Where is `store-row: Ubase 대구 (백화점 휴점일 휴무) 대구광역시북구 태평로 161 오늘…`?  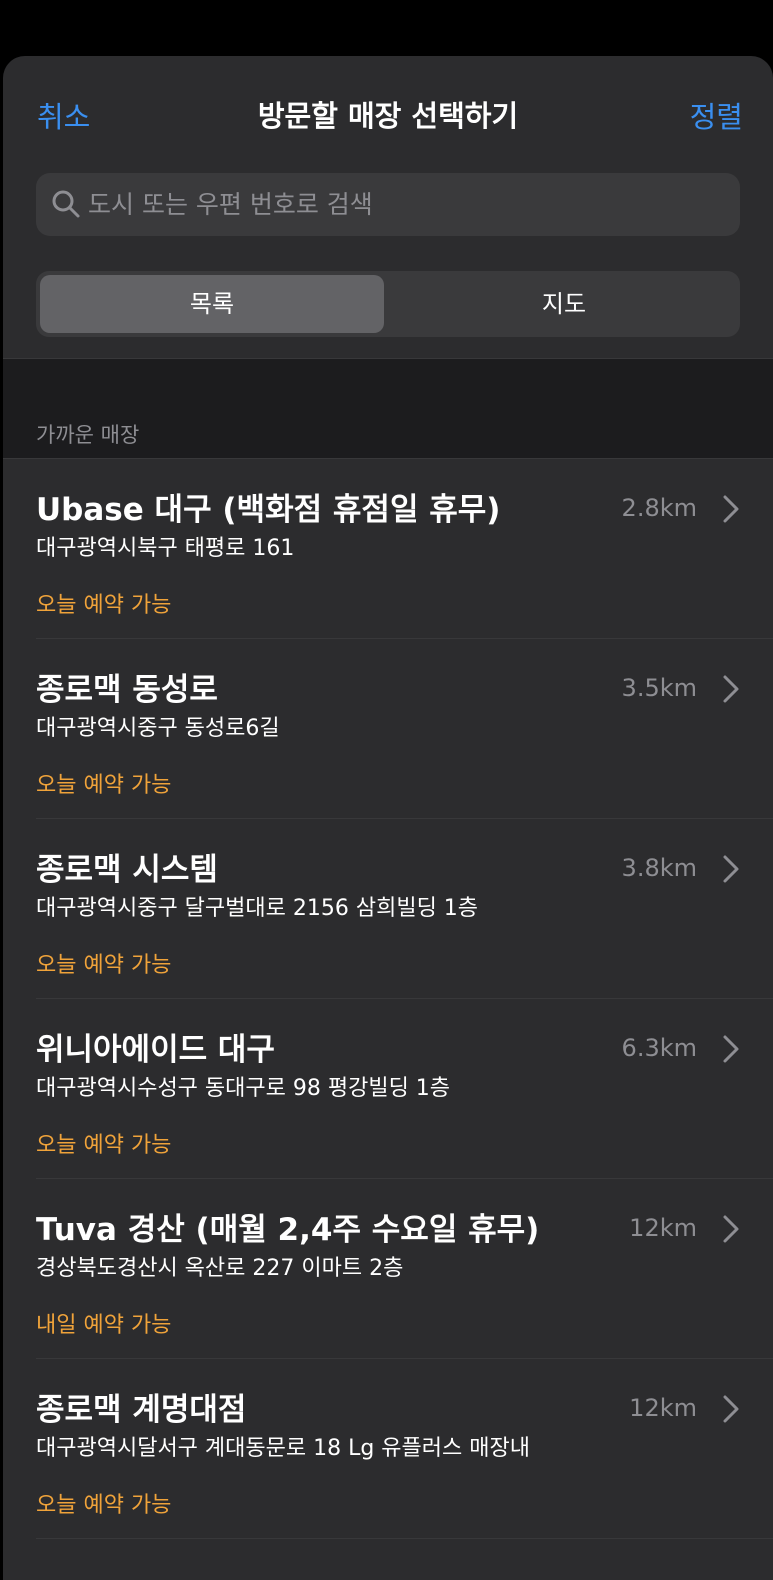 store-row: Ubase 대구 (백화점 휴점일 휴무) 대구광역시북구 태평로 161 오늘… is located at coordinates (388, 549).